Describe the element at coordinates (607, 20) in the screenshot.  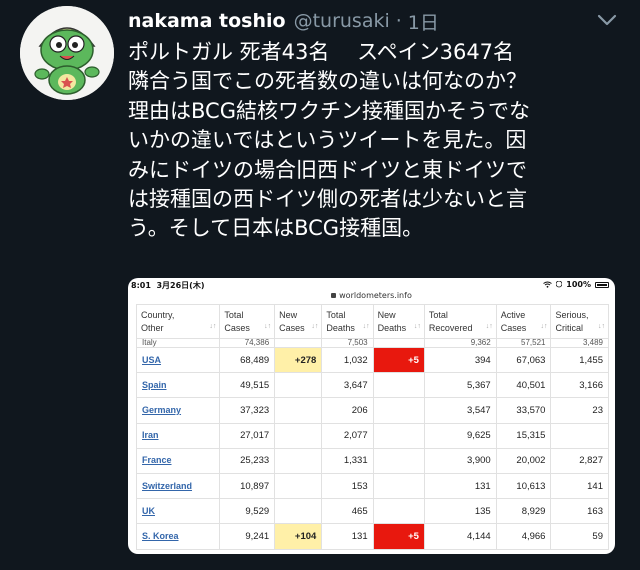
I see `chevron-down-icon` at that location.